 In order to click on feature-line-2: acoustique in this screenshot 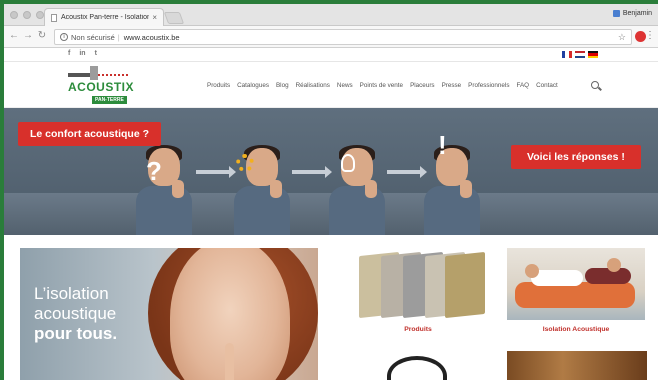, I will do `click(75, 313)`.